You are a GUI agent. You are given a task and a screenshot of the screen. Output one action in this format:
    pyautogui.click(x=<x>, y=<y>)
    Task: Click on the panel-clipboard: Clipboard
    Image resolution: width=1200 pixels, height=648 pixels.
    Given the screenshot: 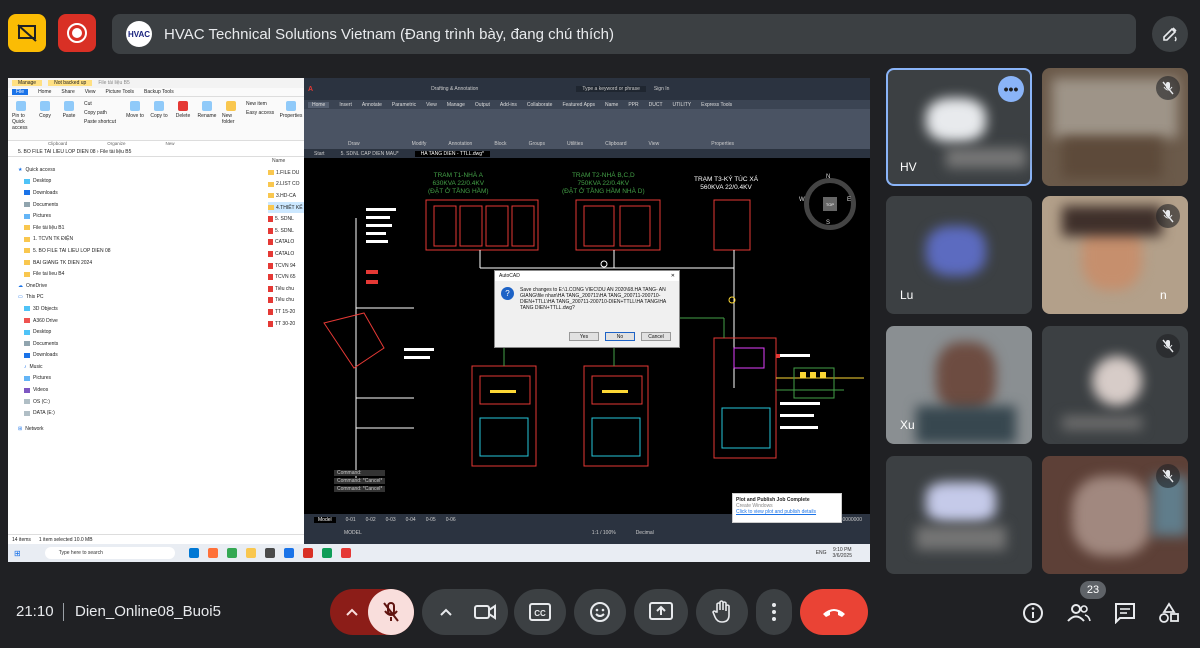 What is the action you would take?
    pyautogui.click(x=615, y=144)
    